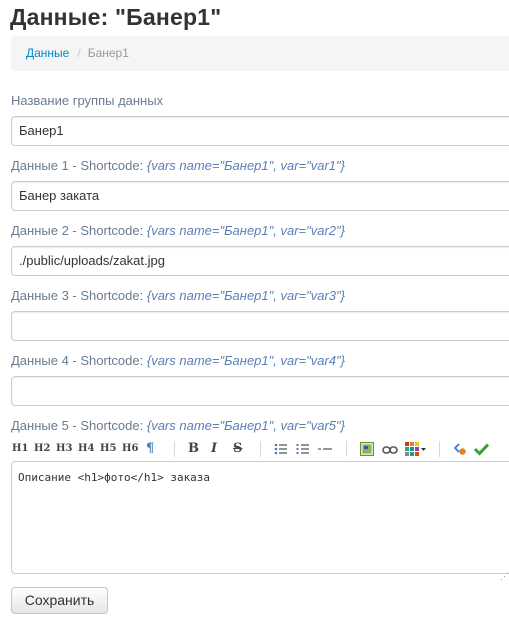  What do you see at coordinates (86, 449) in the screenshot?
I see `heading4-button: H4` at bounding box center [86, 449].